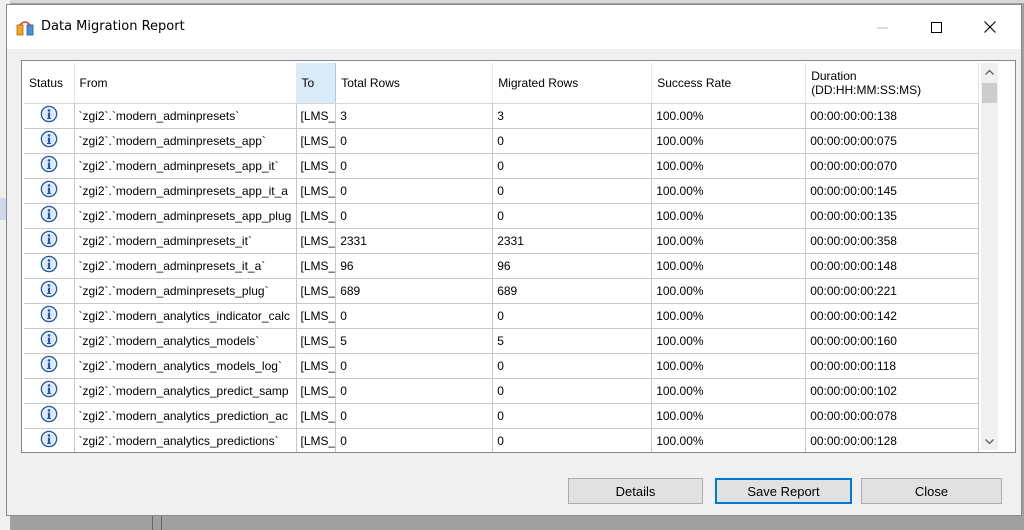  Describe the element at coordinates (185, 216) in the screenshot. I see `cell-from: `zgi2`.`modern_adminpresets_app_plug` at that location.